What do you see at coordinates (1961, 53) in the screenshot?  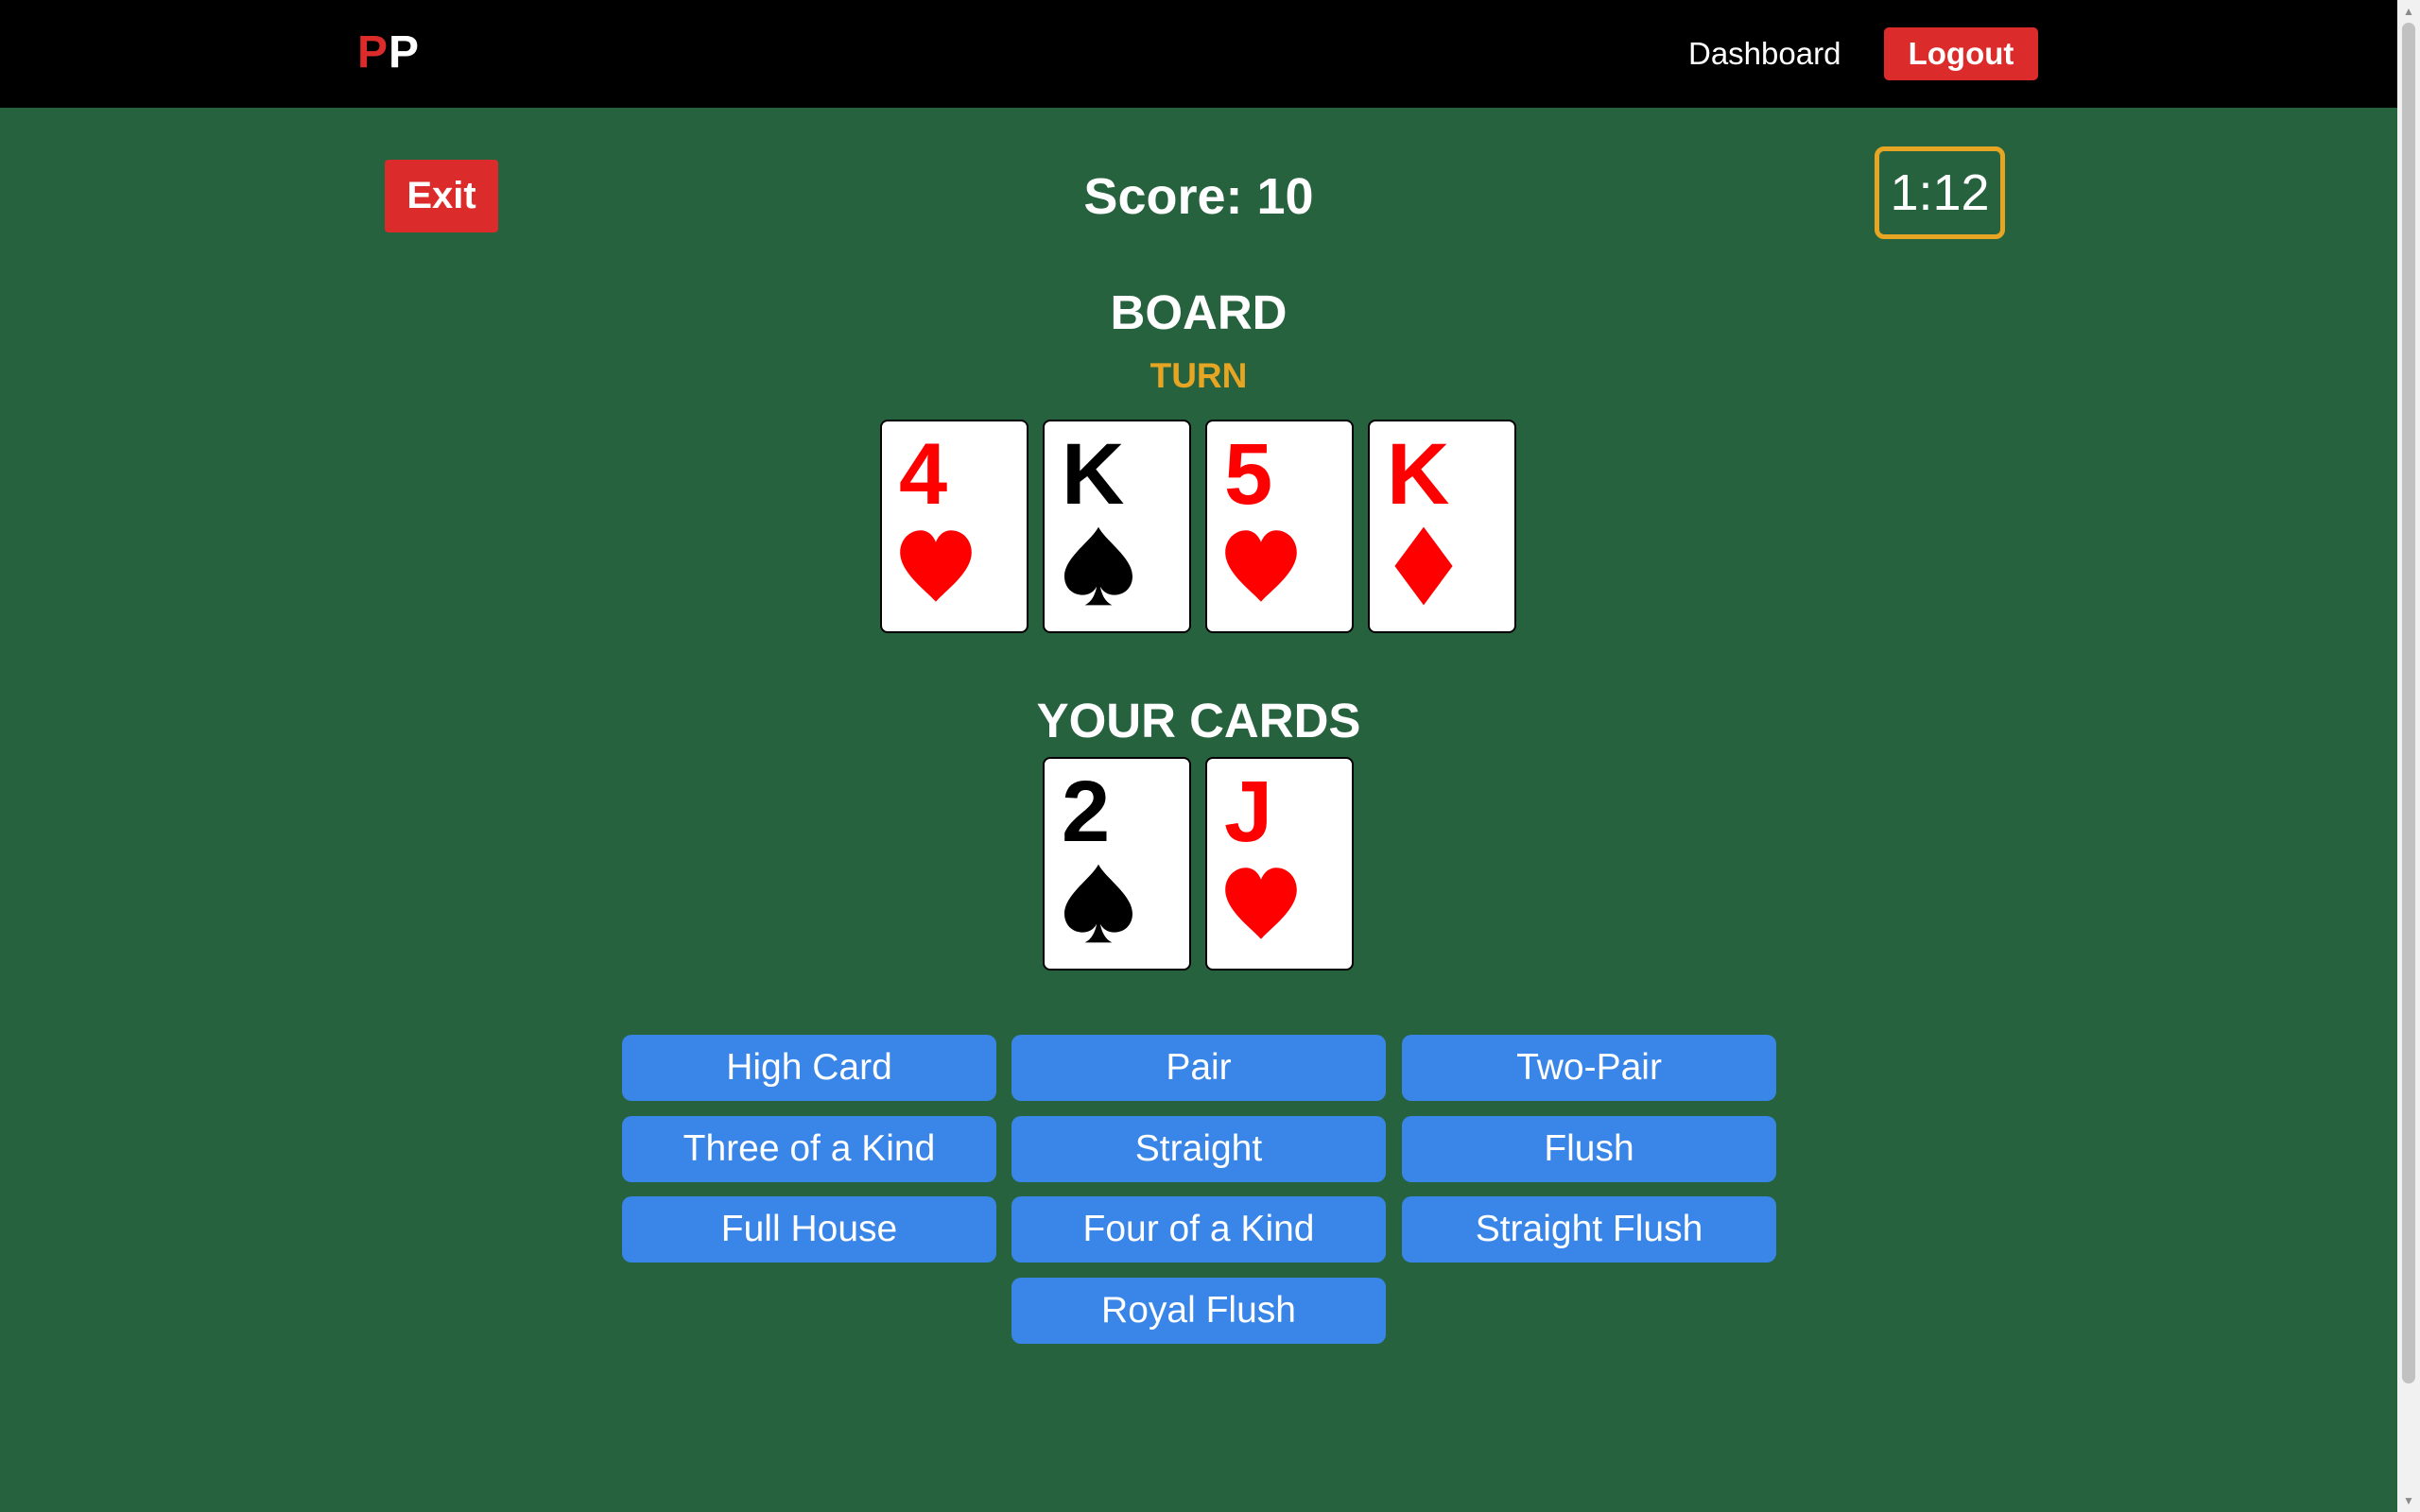 I see `logout-button: Logout` at bounding box center [1961, 53].